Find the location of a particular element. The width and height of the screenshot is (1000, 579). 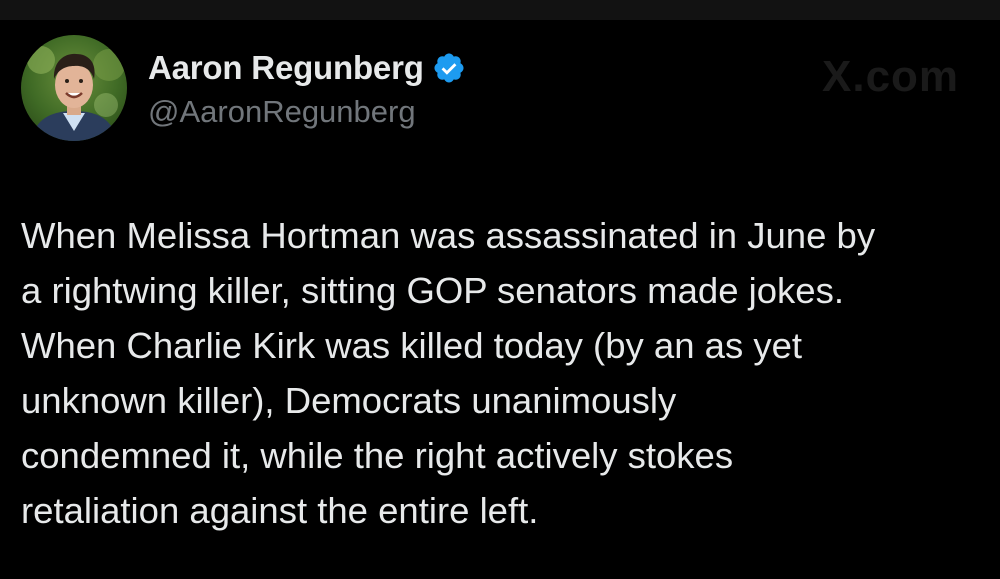

author-handle: @AaronRegunberg is located at coordinates (282, 112).